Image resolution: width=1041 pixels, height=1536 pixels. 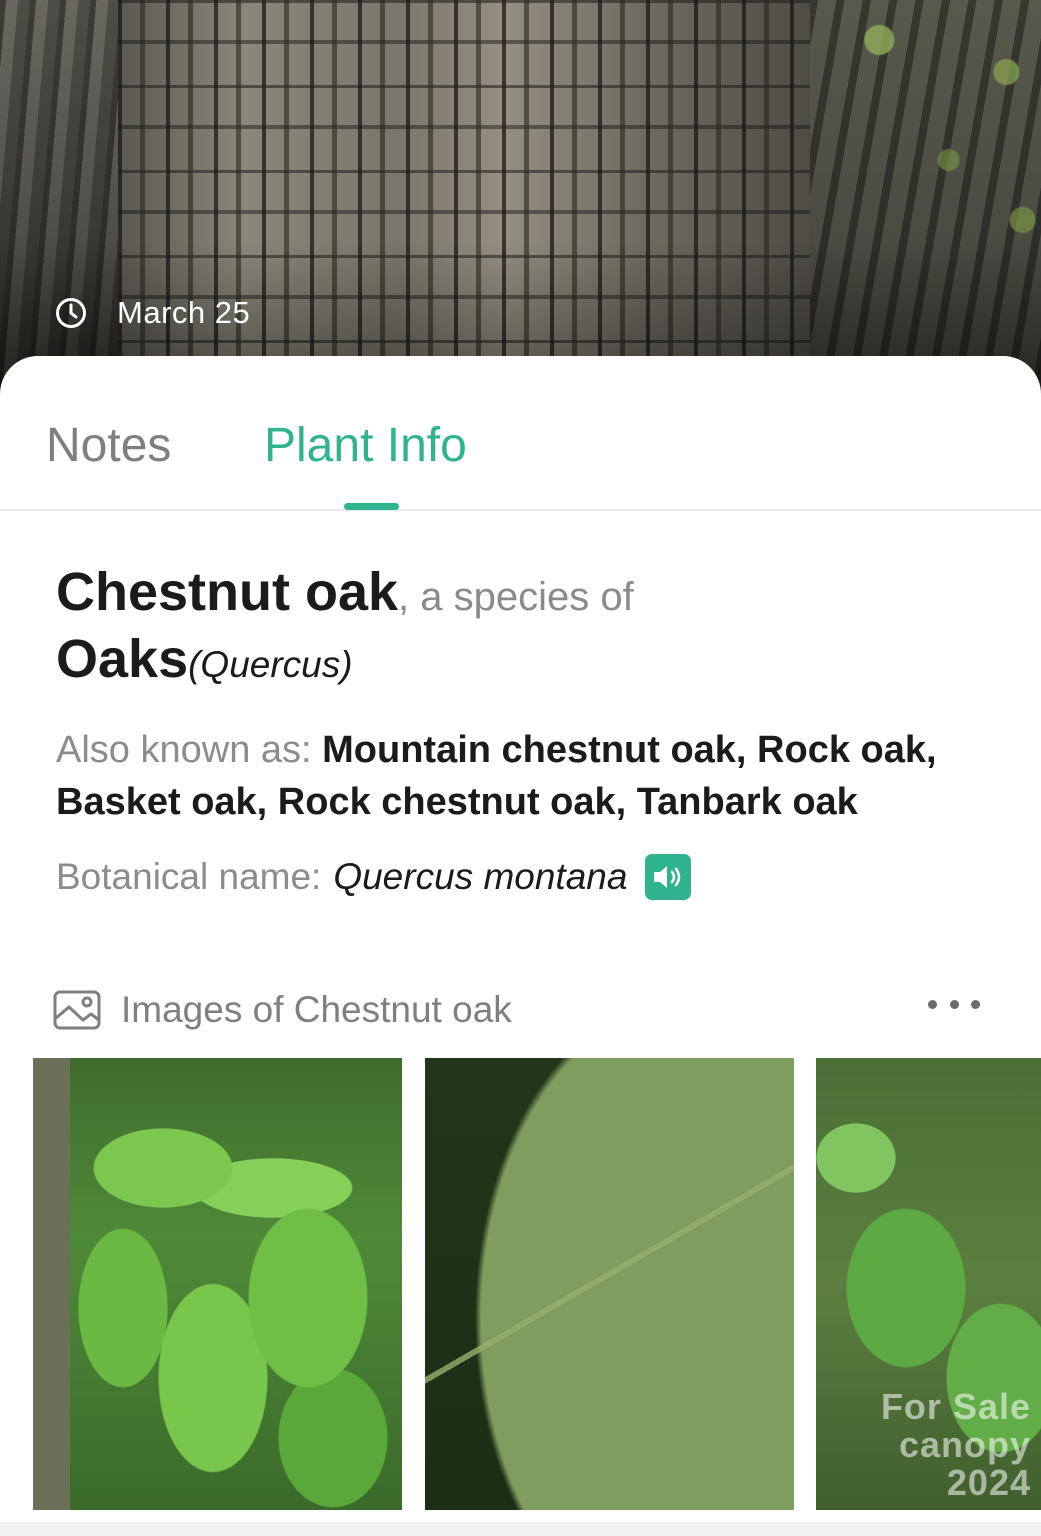 I want to click on date-row: March 25, so click(x=152, y=313).